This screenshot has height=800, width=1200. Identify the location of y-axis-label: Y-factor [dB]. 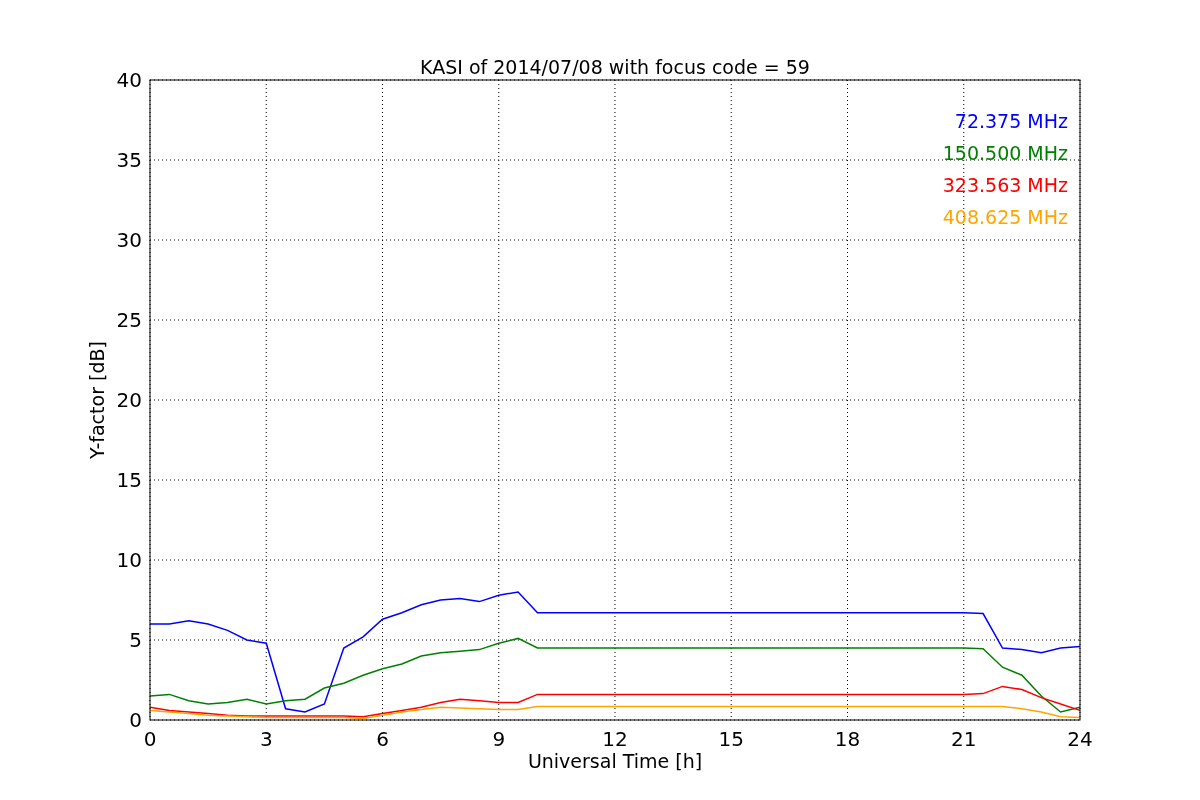
(97, 400).